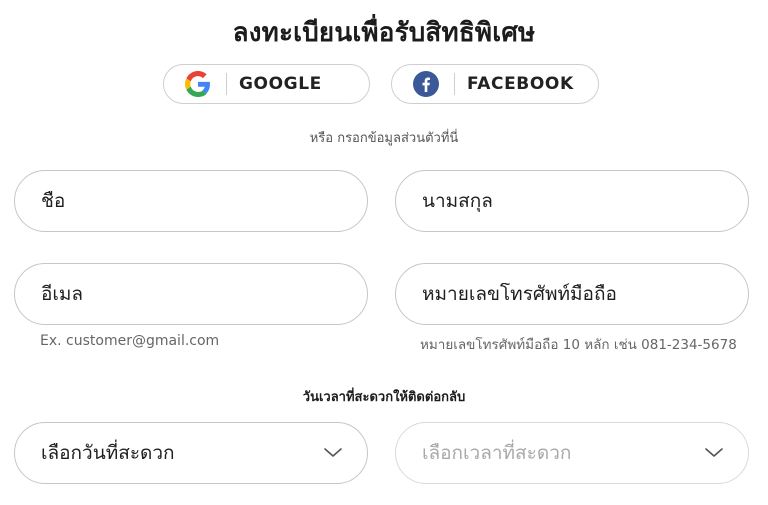  Describe the element at coordinates (108, 453) in the screenshot. I see `date-select-value: เลือกวันที่สะดวก` at that location.